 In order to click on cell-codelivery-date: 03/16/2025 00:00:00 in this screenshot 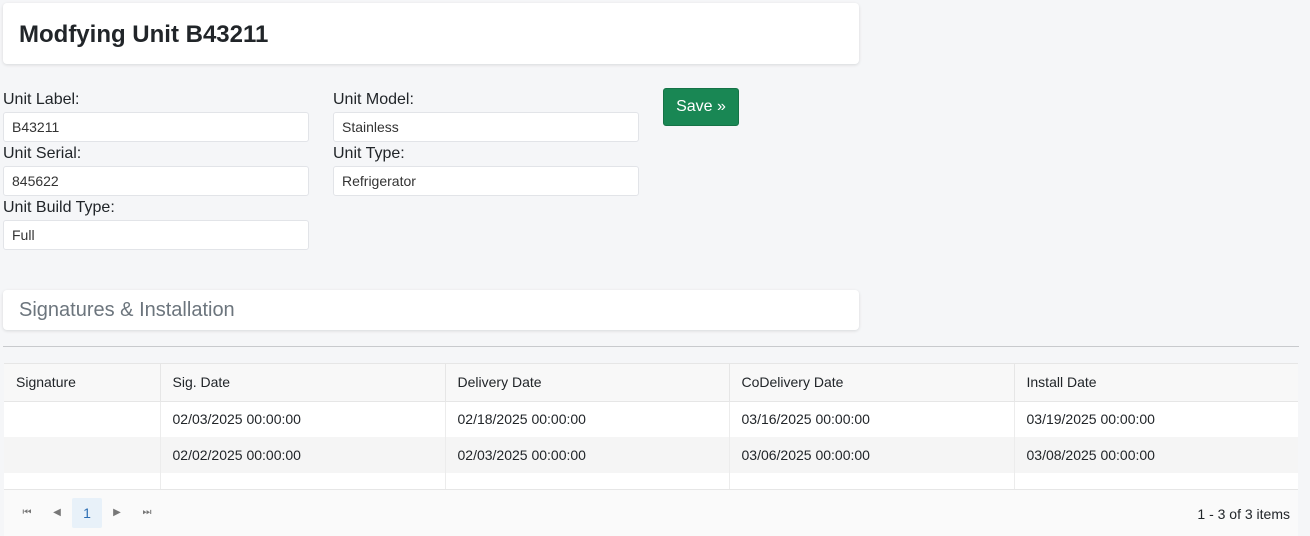, I will do `click(872, 419)`.